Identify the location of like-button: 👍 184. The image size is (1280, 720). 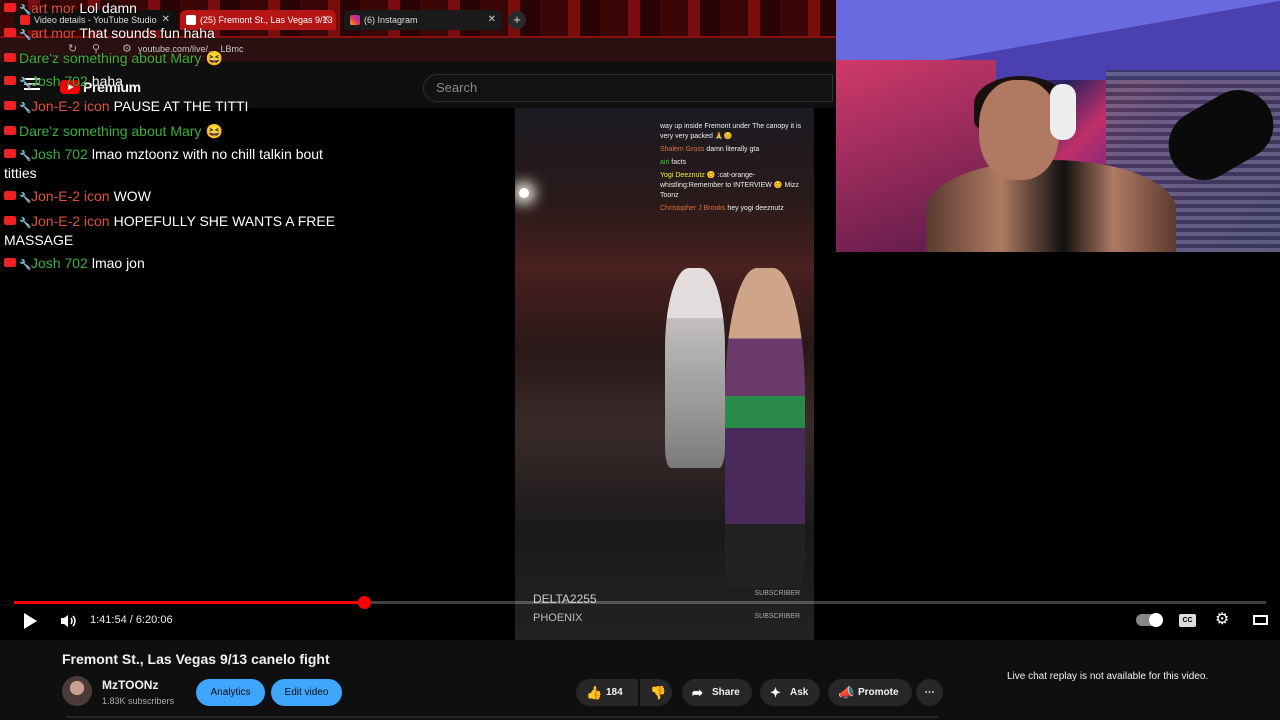
(607, 692).